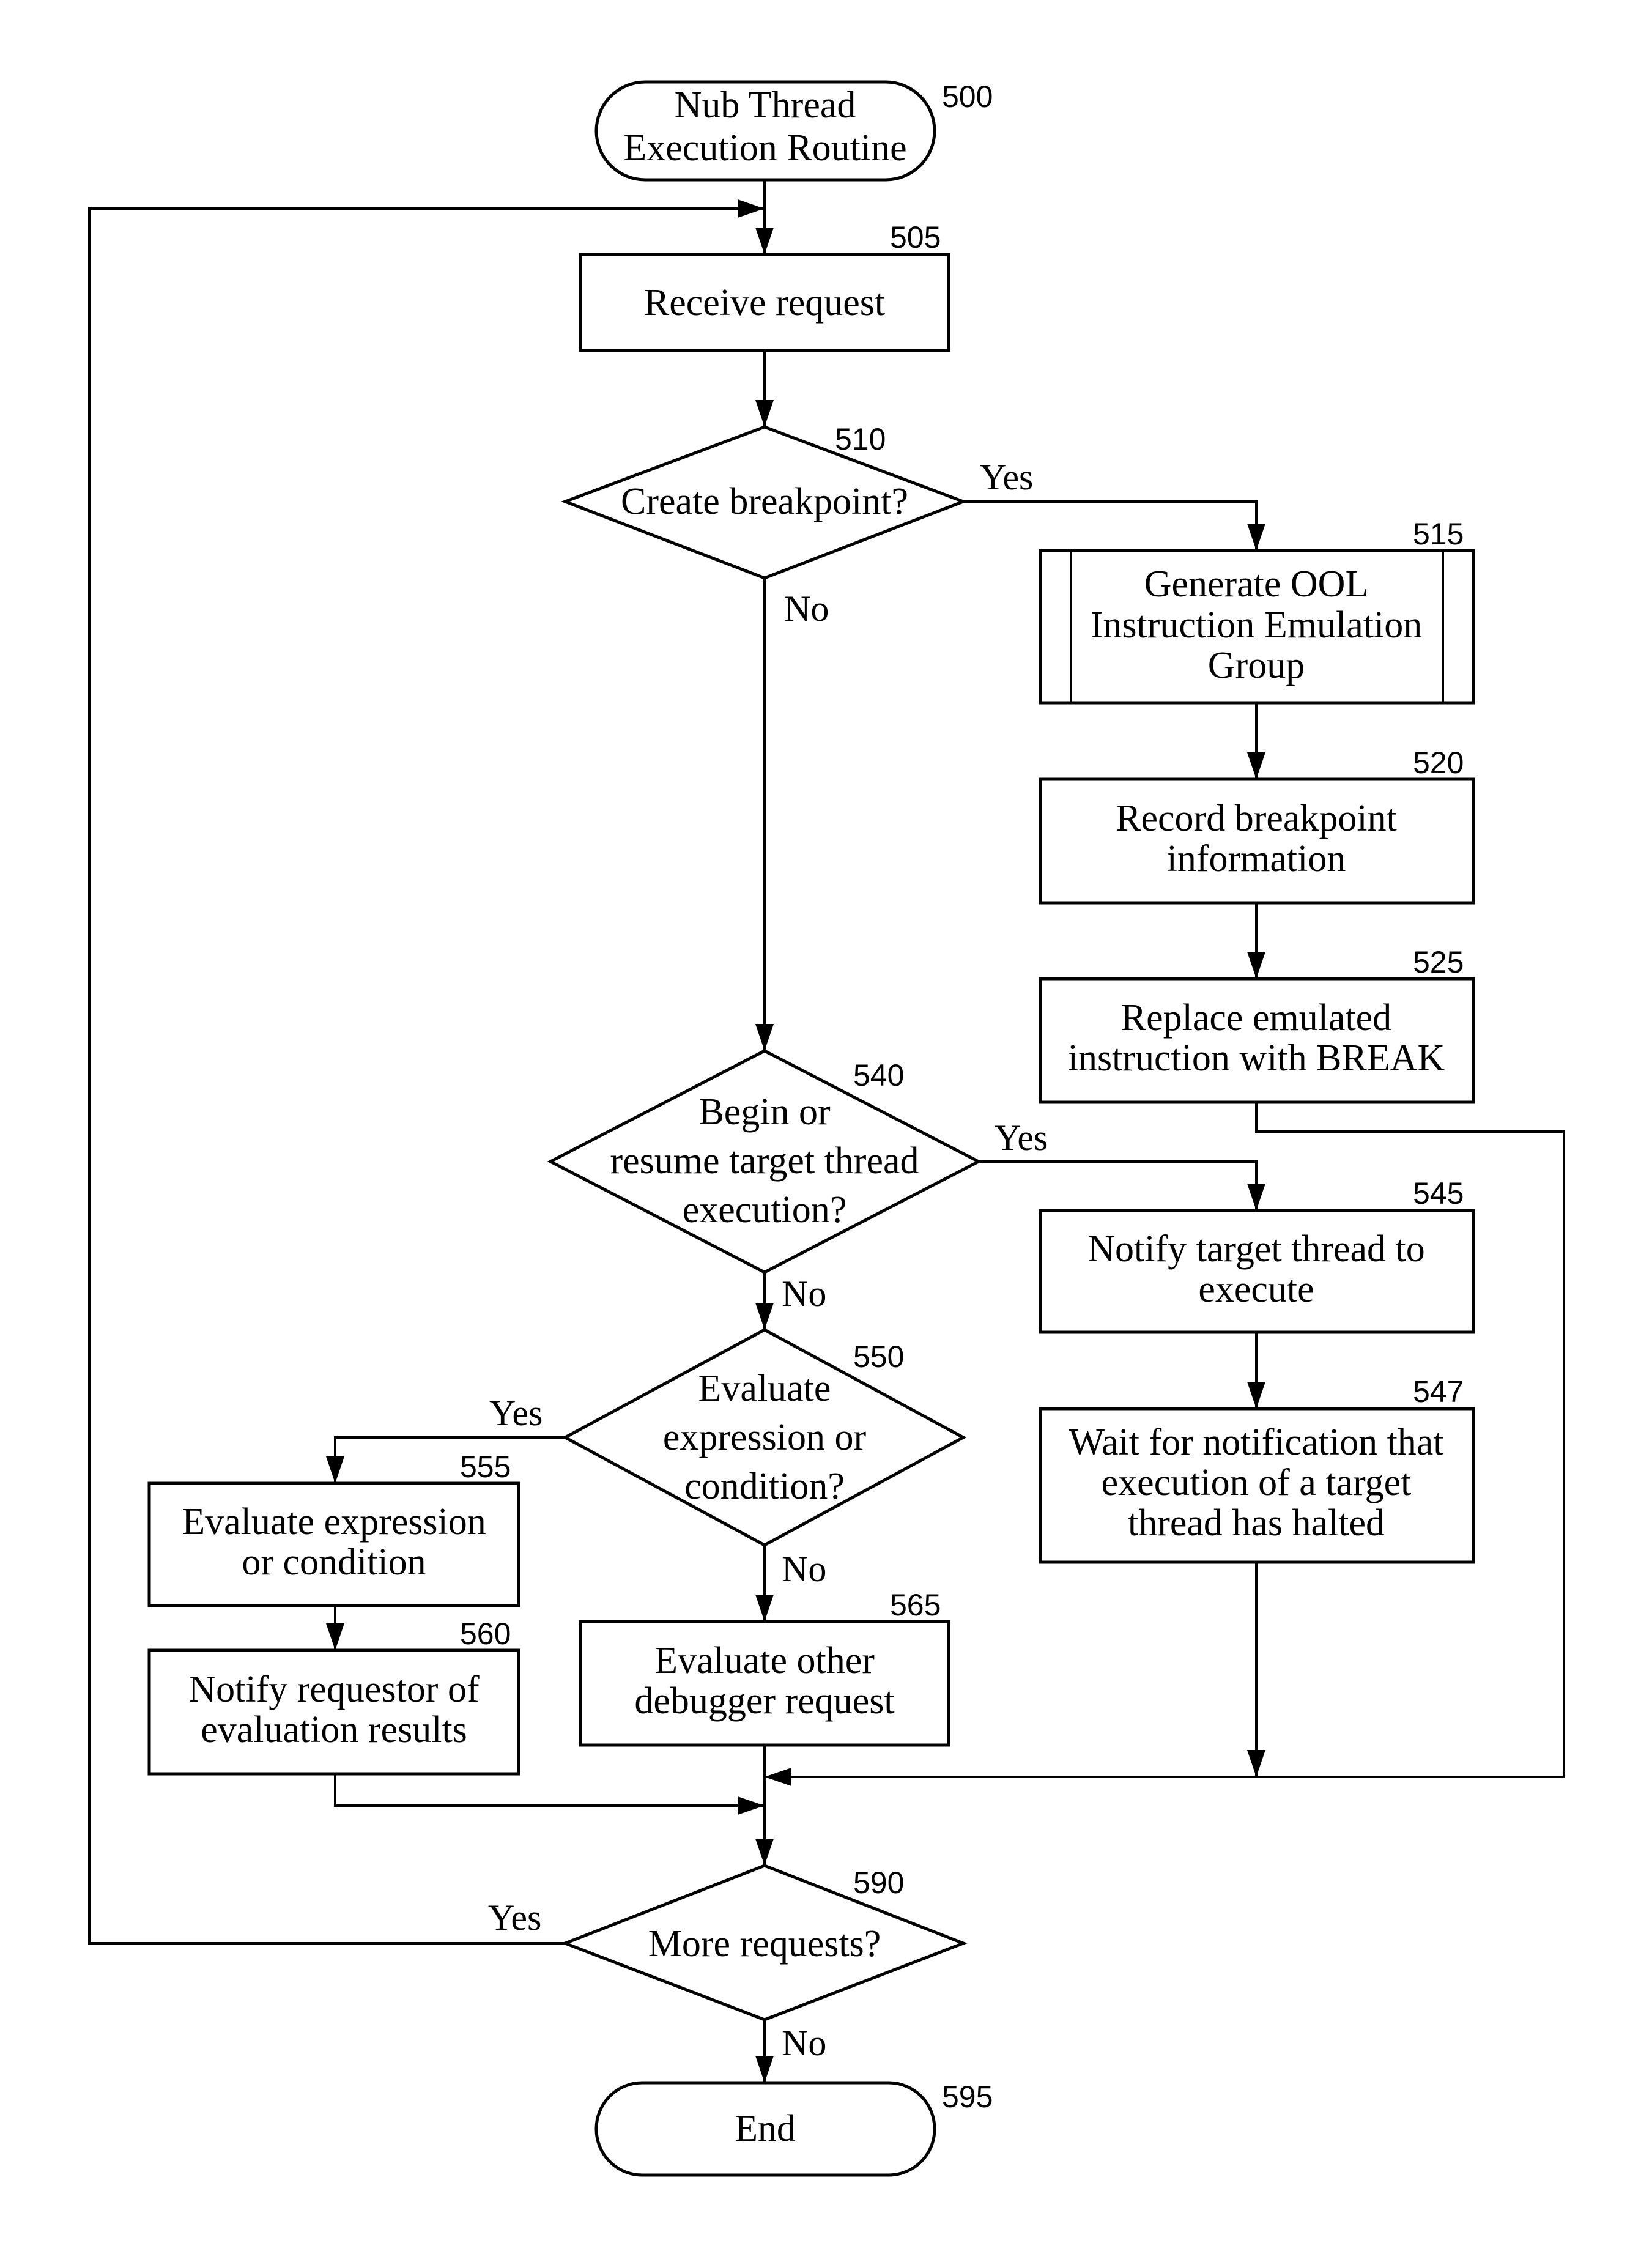  I want to click on ref-565: 565, so click(916, 1605).